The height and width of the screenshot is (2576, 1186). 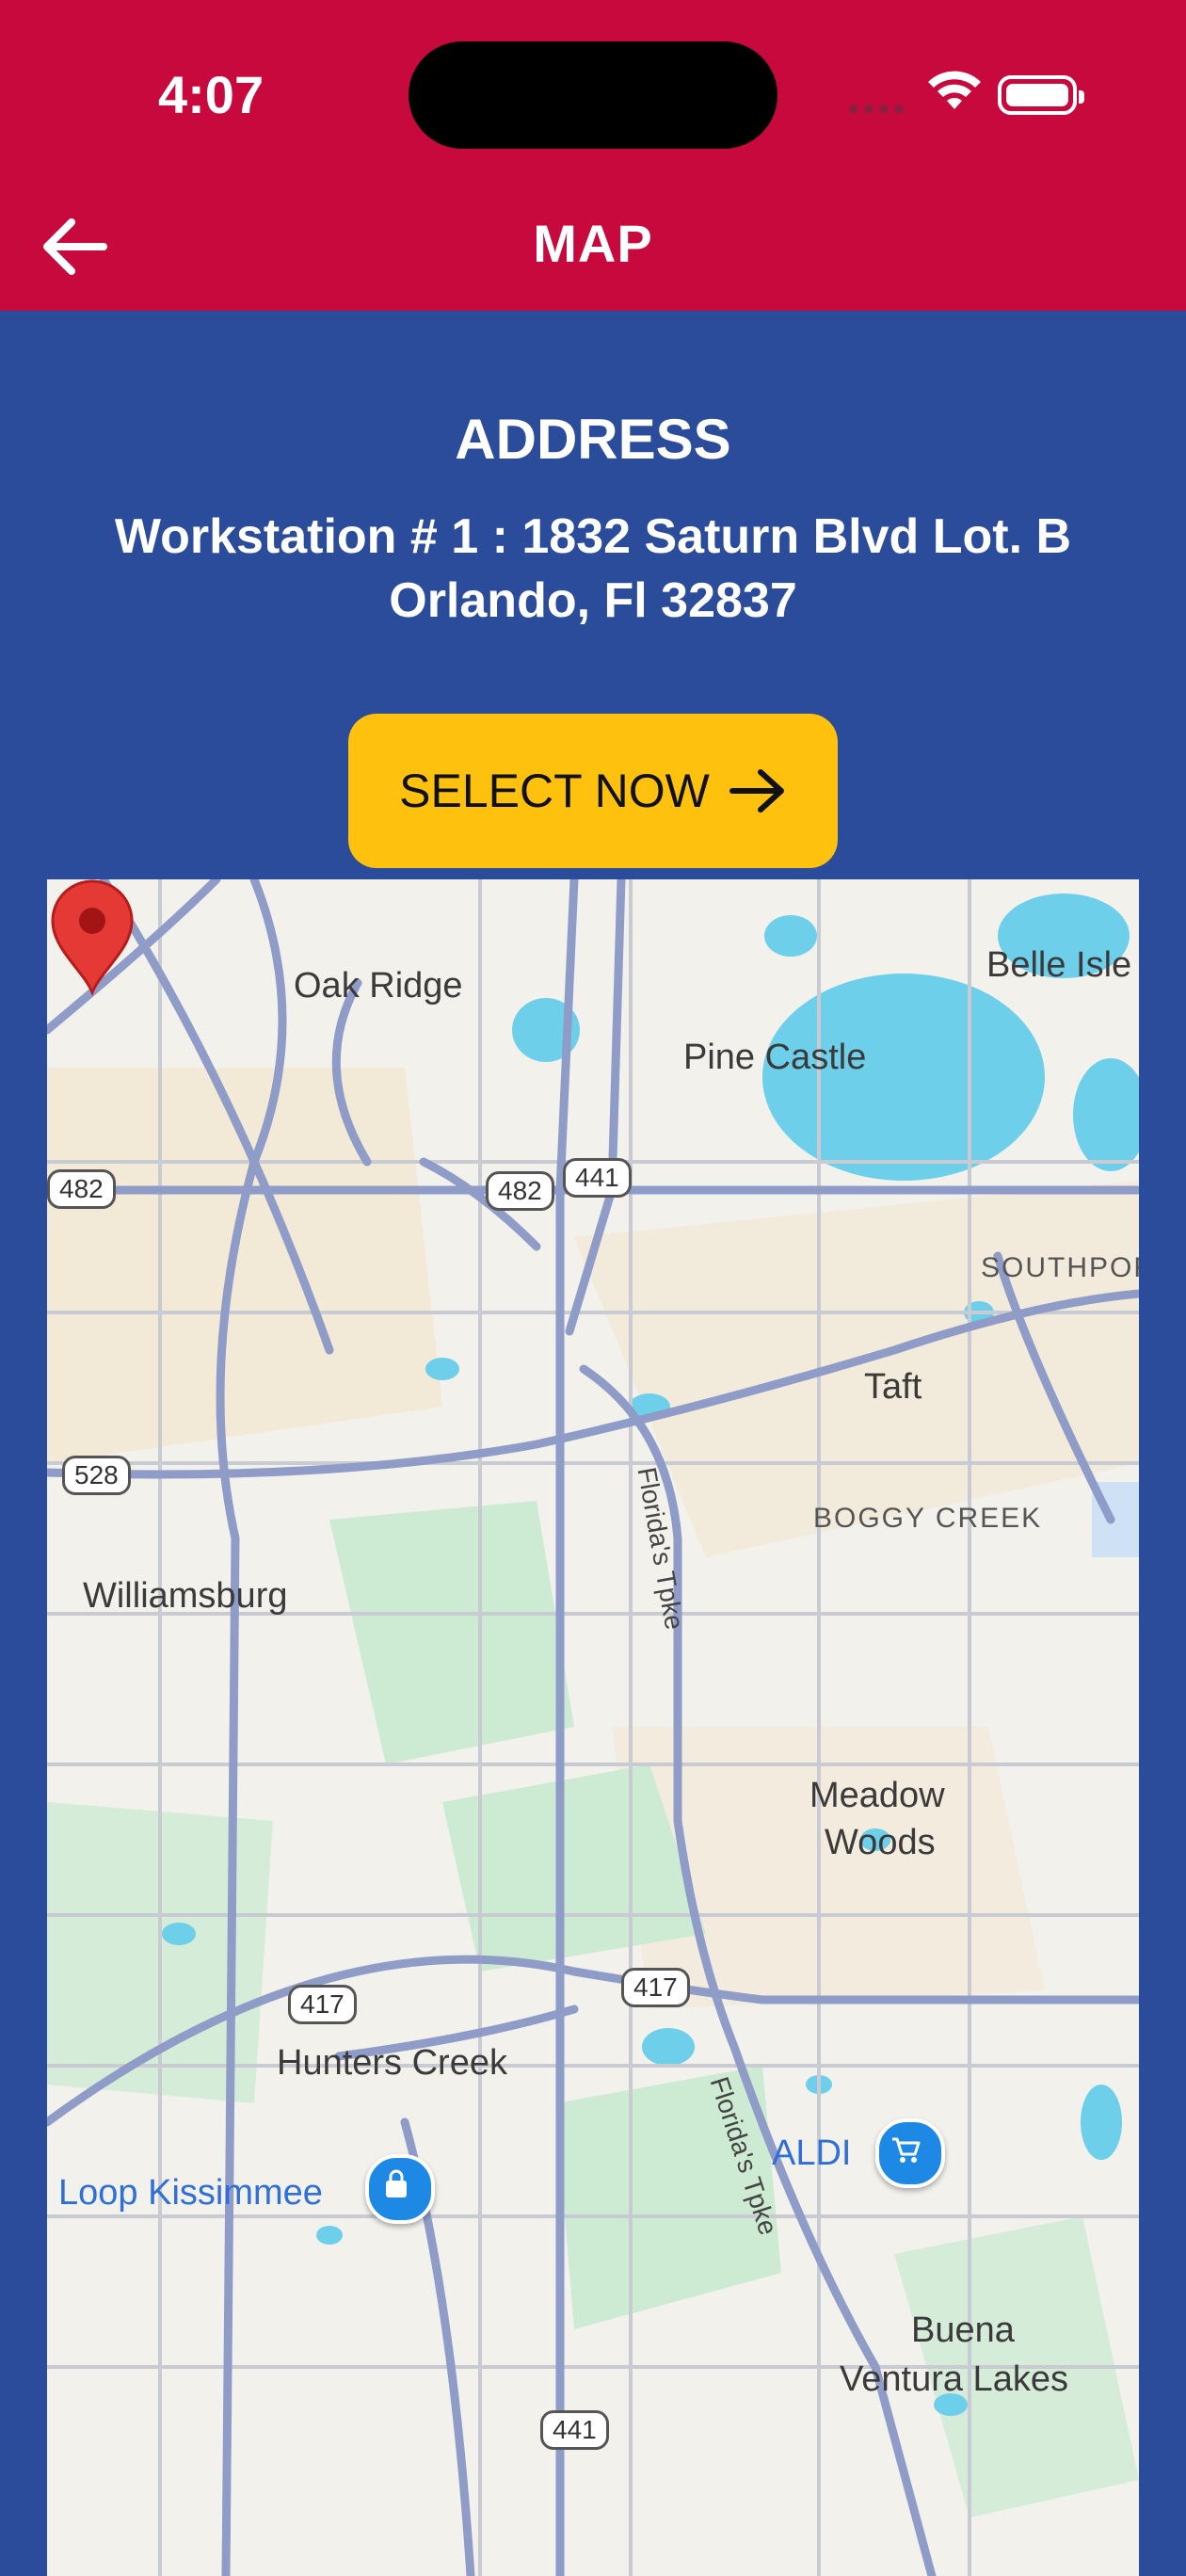 What do you see at coordinates (211, 94) in the screenshot?
I see `status-time: 4:07` at bounding box center [211, 94].